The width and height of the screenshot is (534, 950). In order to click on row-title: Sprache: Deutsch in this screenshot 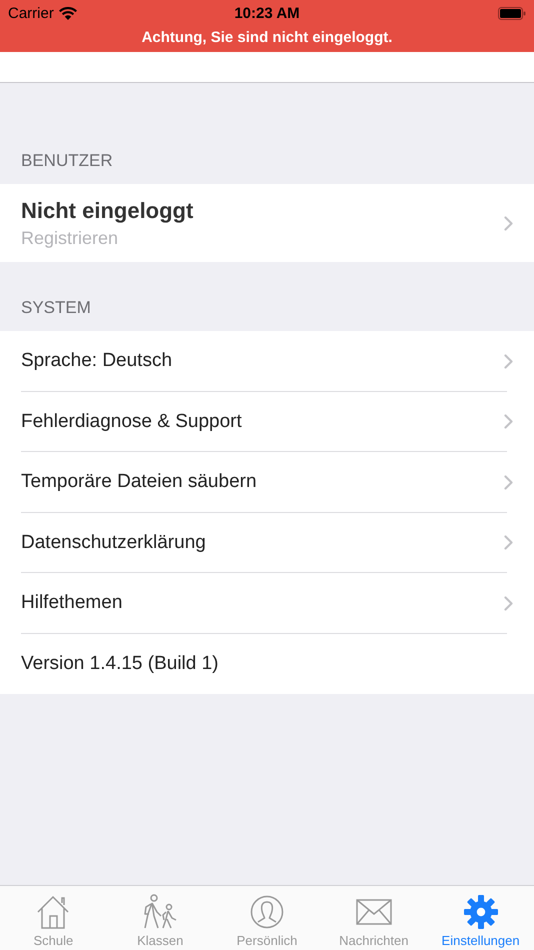, I will do `click(96, 361)`.